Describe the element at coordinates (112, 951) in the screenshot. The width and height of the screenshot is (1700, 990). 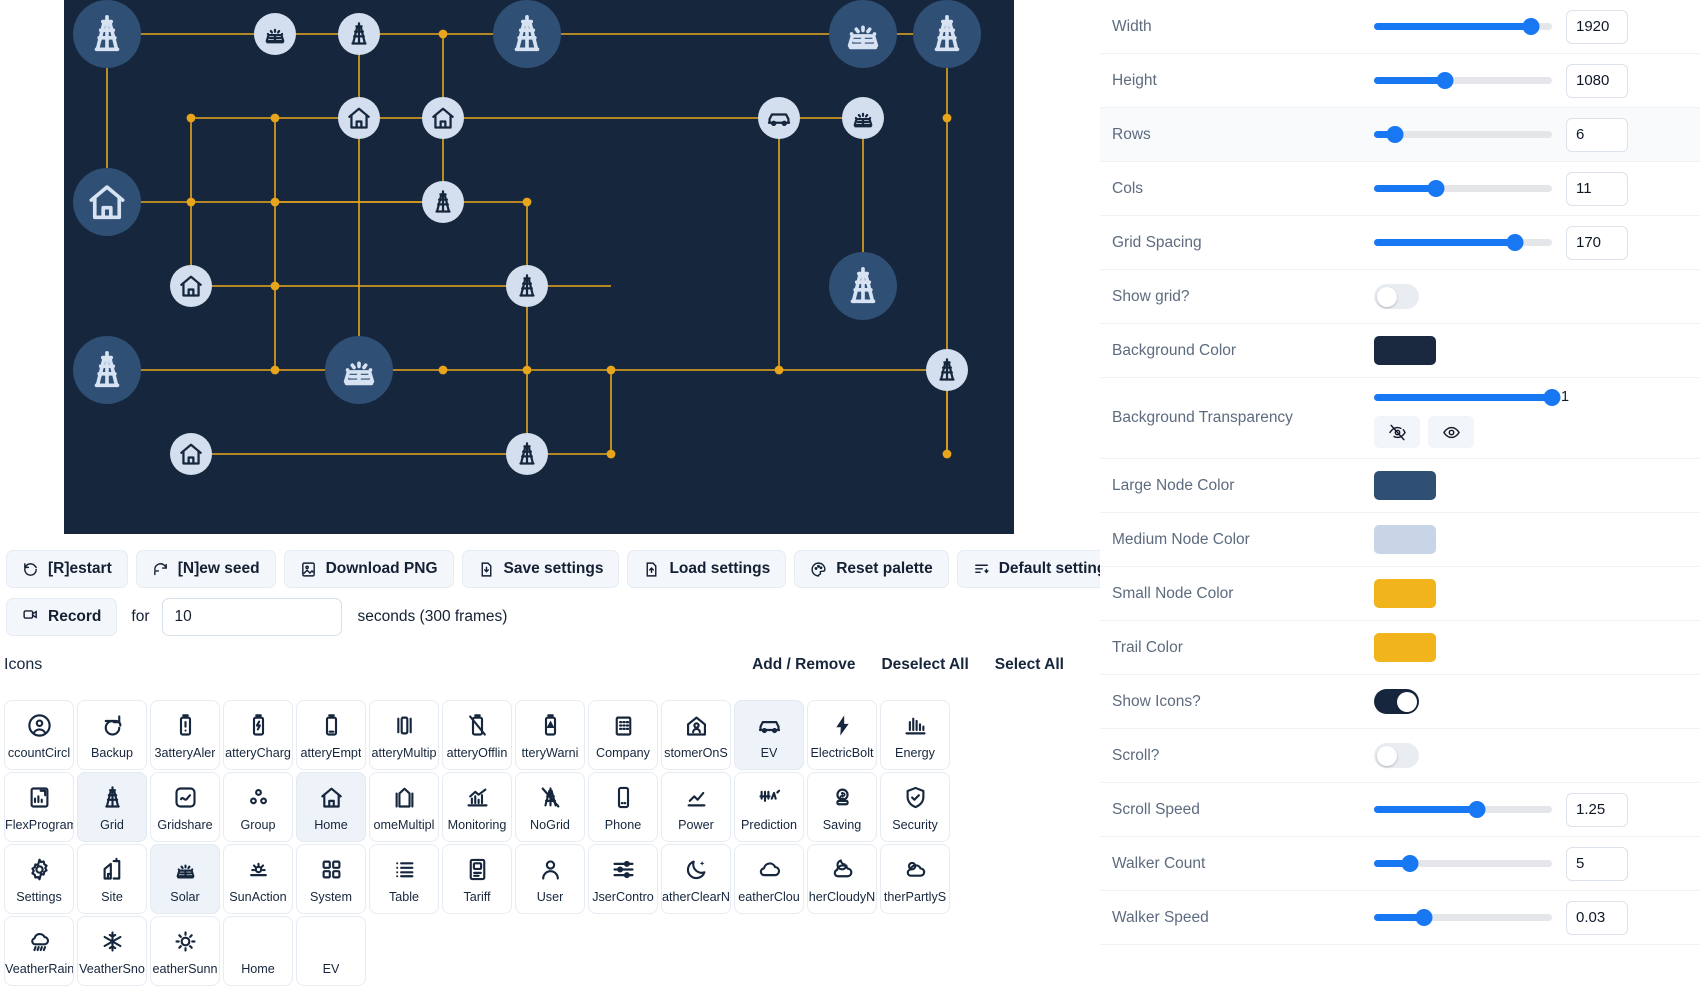
I see `icon-tile-weather-snow: VeatherSno` at that location.